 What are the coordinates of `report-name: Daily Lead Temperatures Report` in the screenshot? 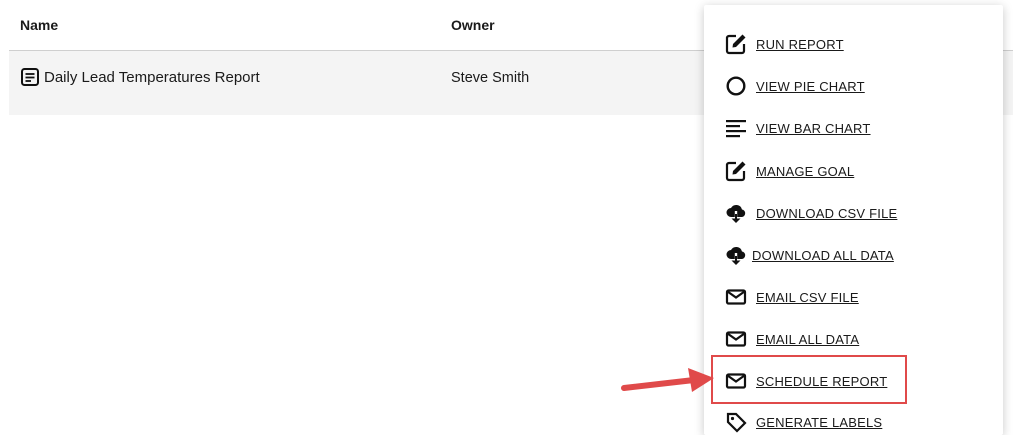 It's located at (152, 77).